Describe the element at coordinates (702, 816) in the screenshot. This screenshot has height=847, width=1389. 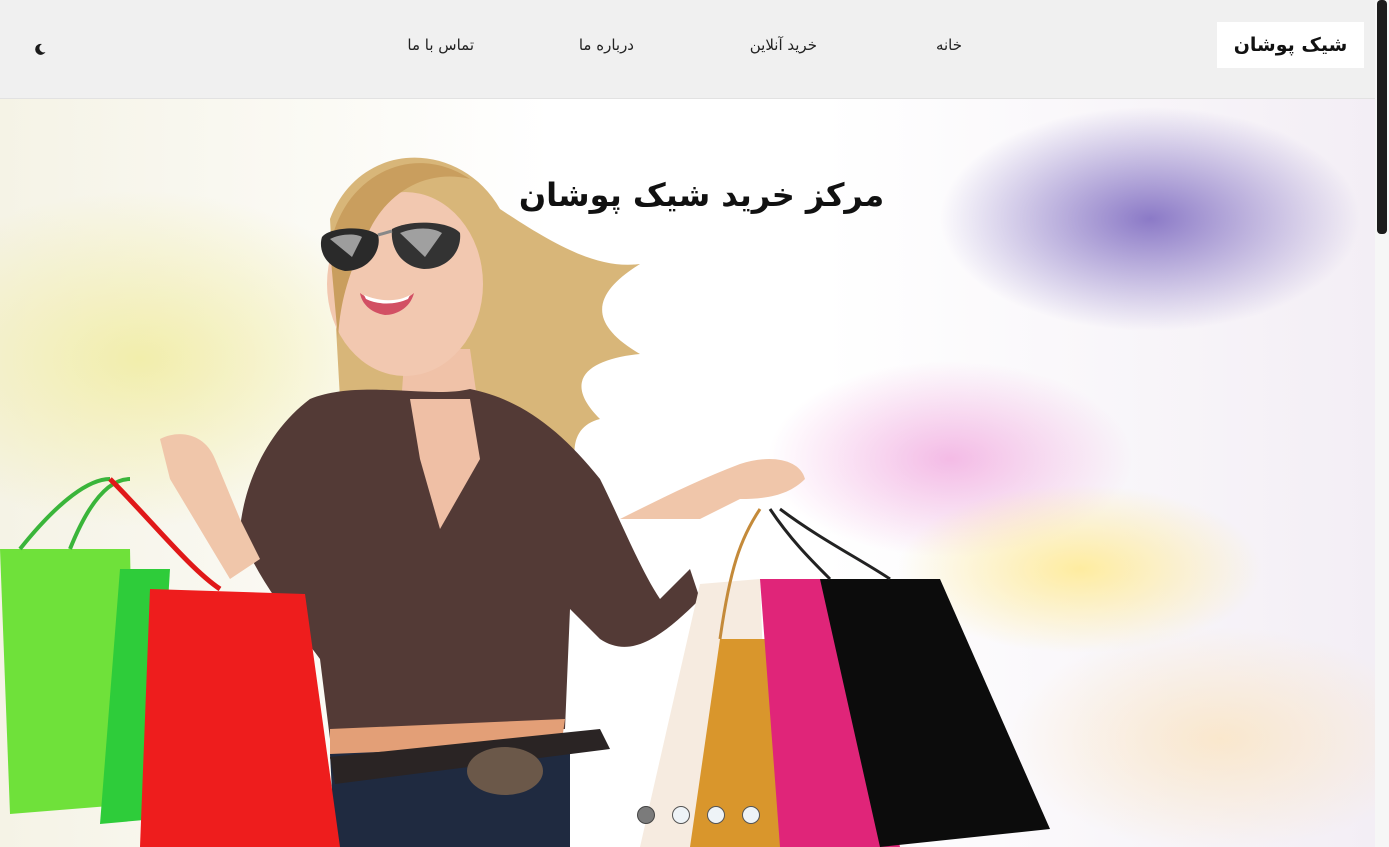
I see `carousel-indicators` at that location.